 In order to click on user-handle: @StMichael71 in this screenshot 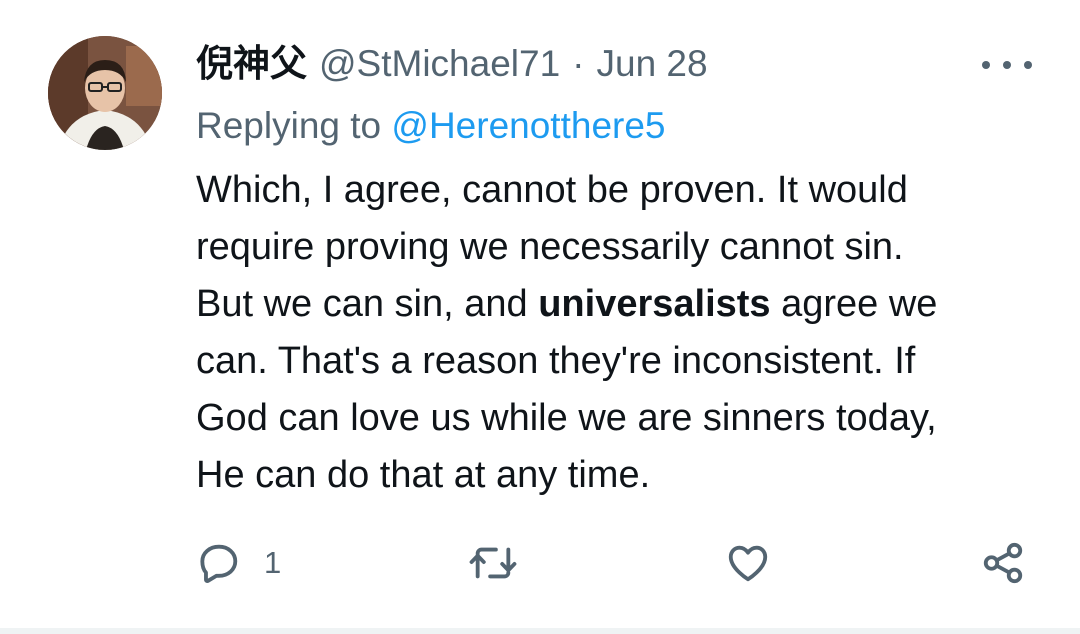, I will do `click(439, 64)`.